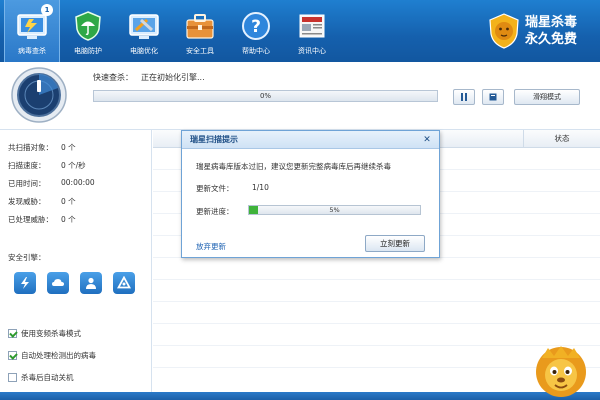  Describe the element at coordinates (300, 396) in the screenshot. I see `status-bar` at that location.